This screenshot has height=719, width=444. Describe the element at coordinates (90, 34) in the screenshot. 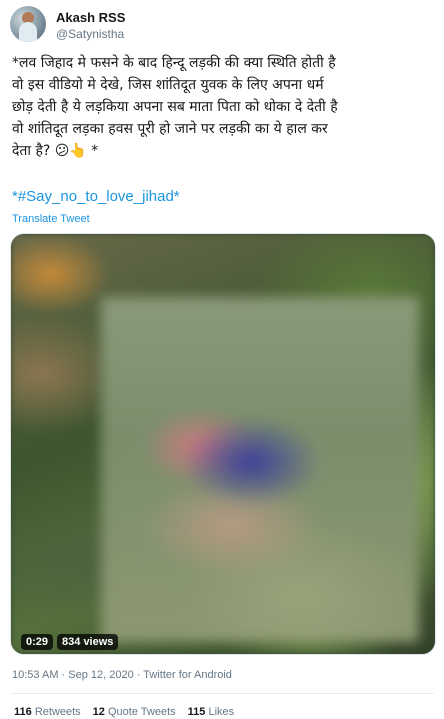

I see `author-handle: @Satynistha` at that location.